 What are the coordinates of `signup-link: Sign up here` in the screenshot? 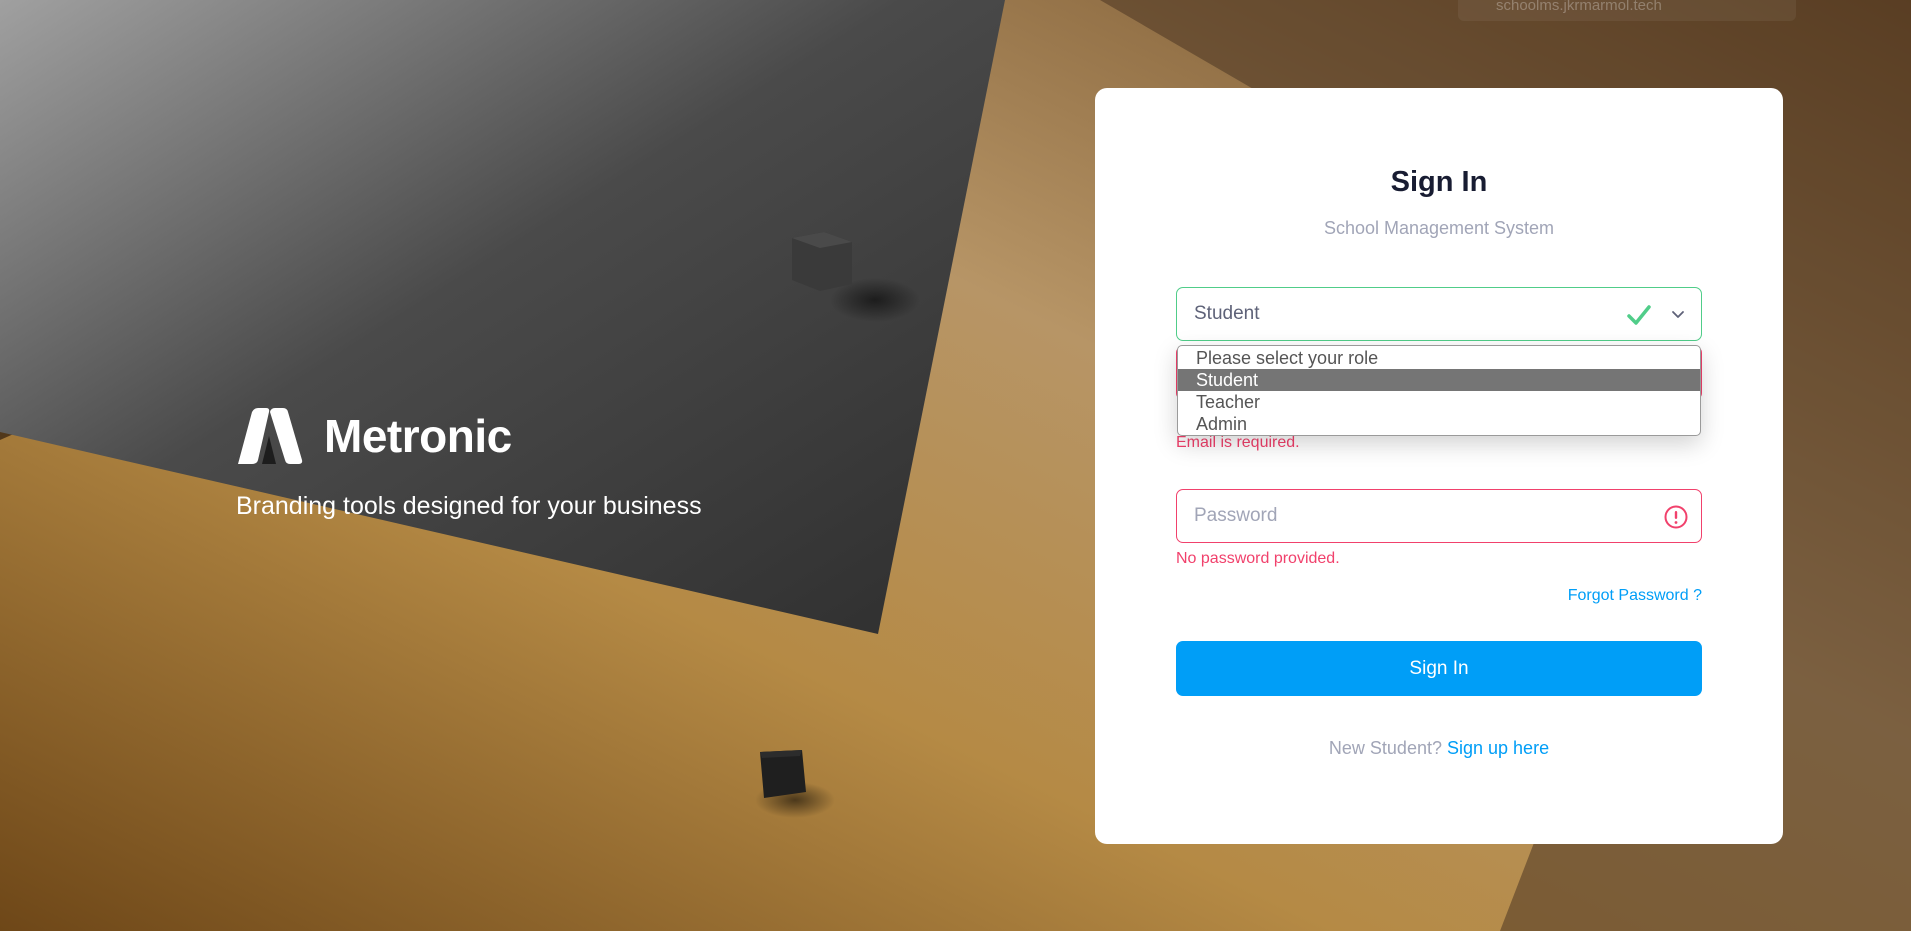 It's located at (1498, 748).